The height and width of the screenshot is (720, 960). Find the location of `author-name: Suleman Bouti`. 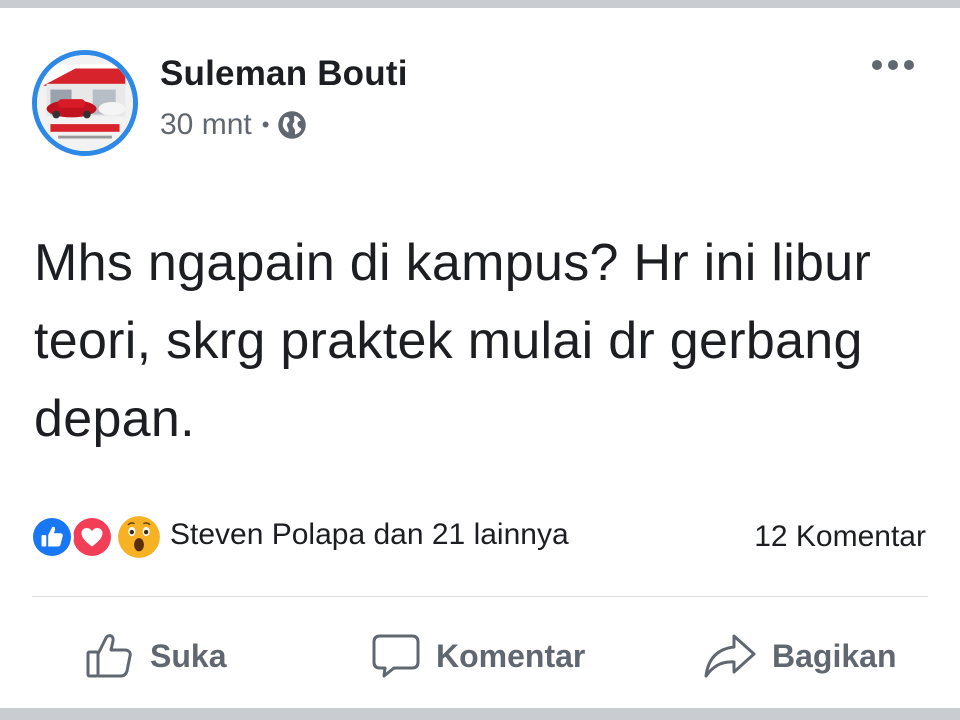

author-name: Suleman Bouti is located at coordinates (284, 74).